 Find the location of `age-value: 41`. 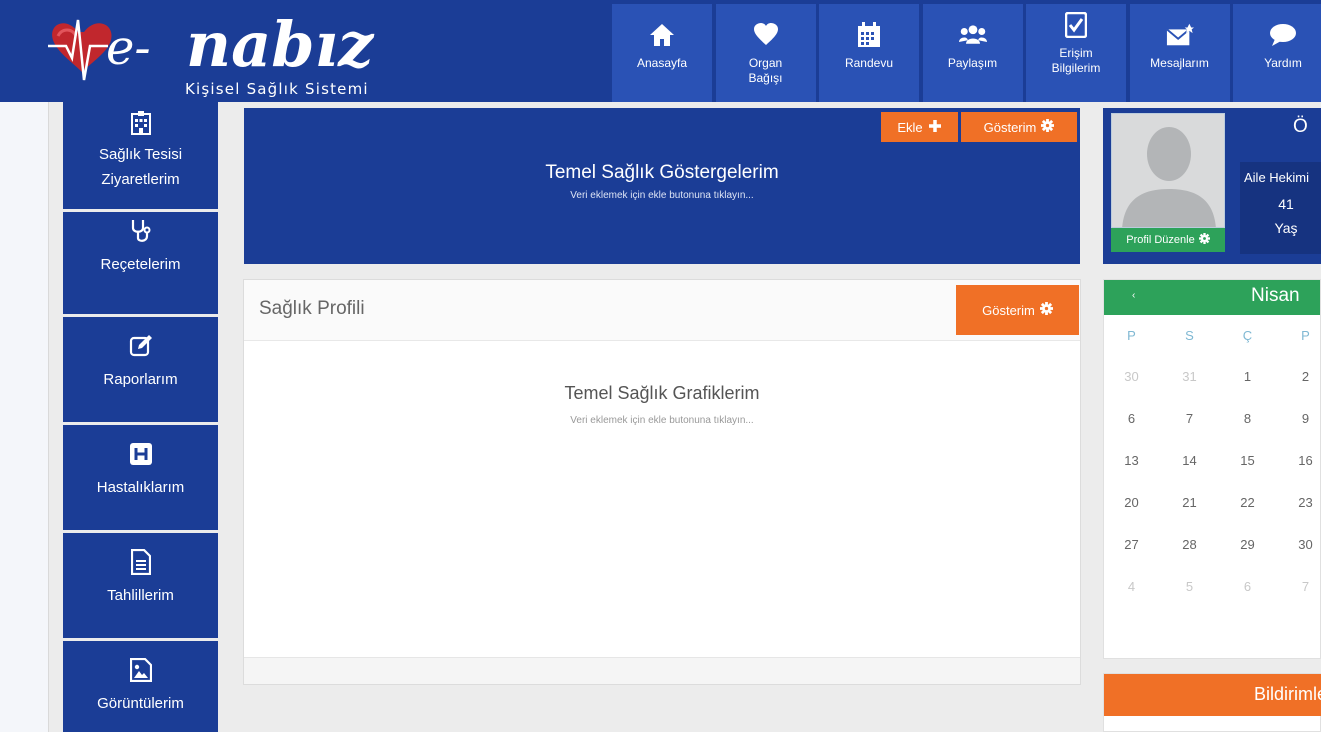

age-value: 41 is located at coordinates (1286, 204).